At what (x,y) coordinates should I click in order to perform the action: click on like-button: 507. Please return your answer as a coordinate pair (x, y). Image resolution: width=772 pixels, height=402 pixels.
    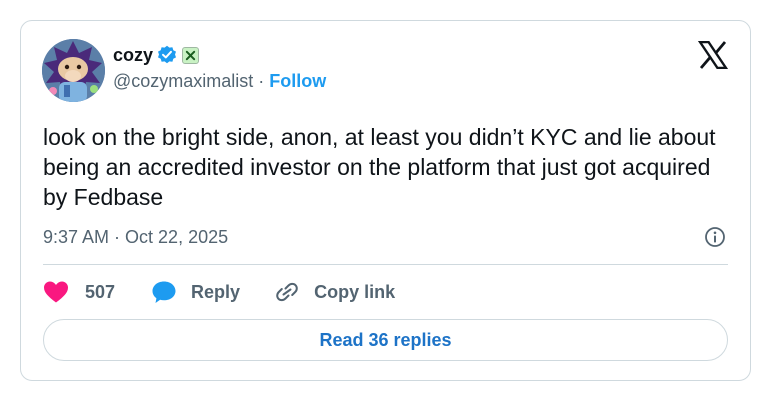
    Looking at the image, I should click on (79, 292).